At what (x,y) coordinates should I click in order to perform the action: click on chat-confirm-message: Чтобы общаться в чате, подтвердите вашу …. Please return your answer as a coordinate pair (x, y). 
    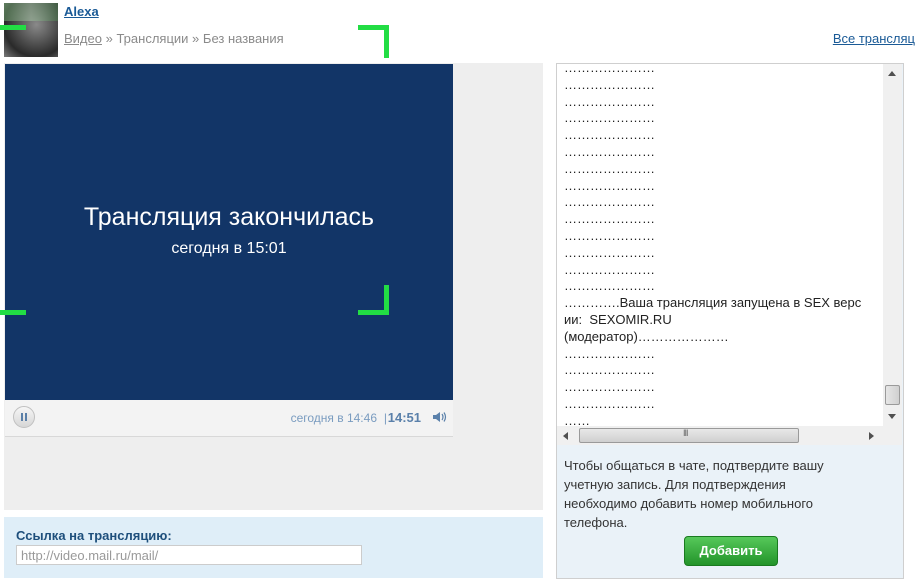
    Looking at the image, I should click on (694, 494).